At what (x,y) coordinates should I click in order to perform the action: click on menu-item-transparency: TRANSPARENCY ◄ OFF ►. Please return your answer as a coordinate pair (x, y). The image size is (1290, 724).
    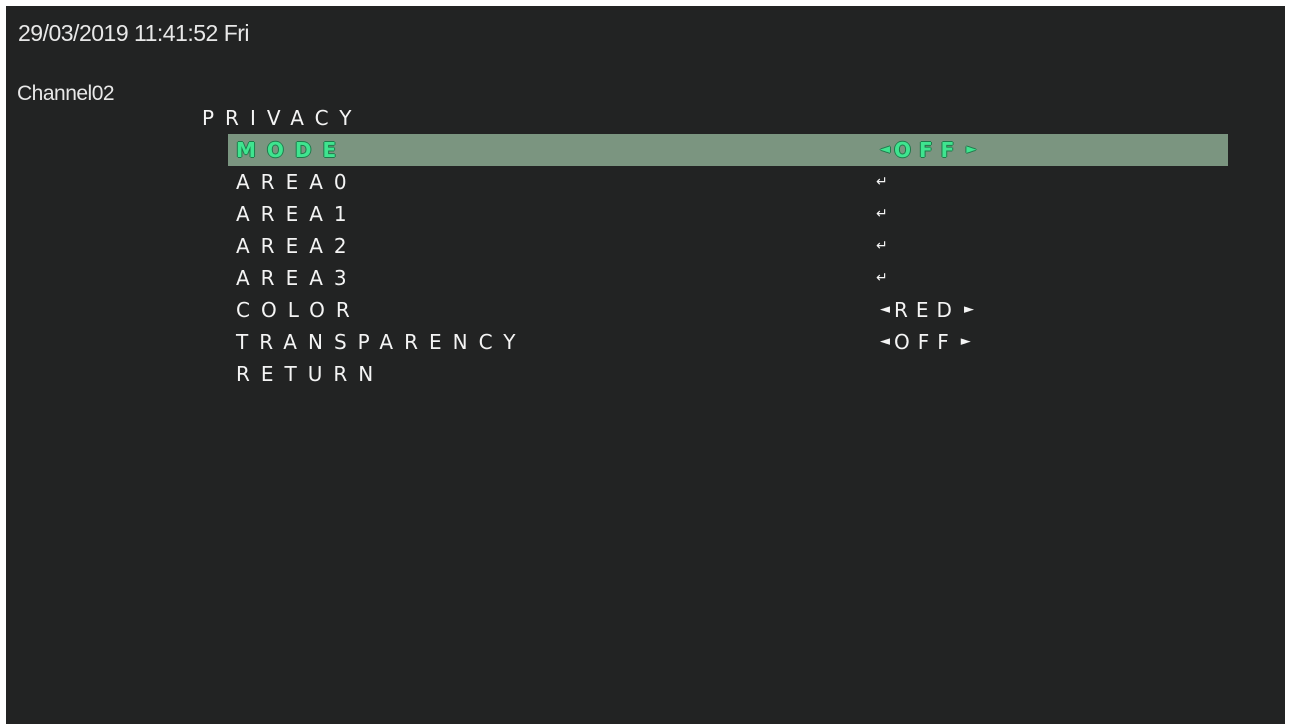
    Looking at the image, I should click on (728, 342).